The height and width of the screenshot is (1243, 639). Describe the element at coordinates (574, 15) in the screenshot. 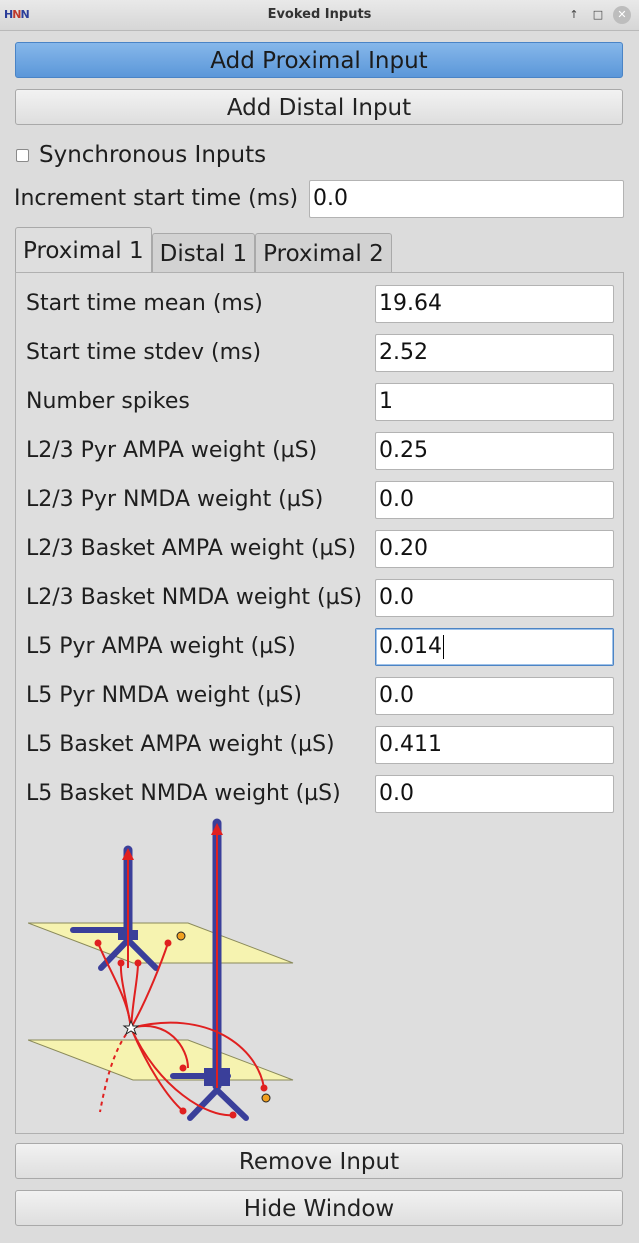

I see `maximize-icon: ↑` at that location.